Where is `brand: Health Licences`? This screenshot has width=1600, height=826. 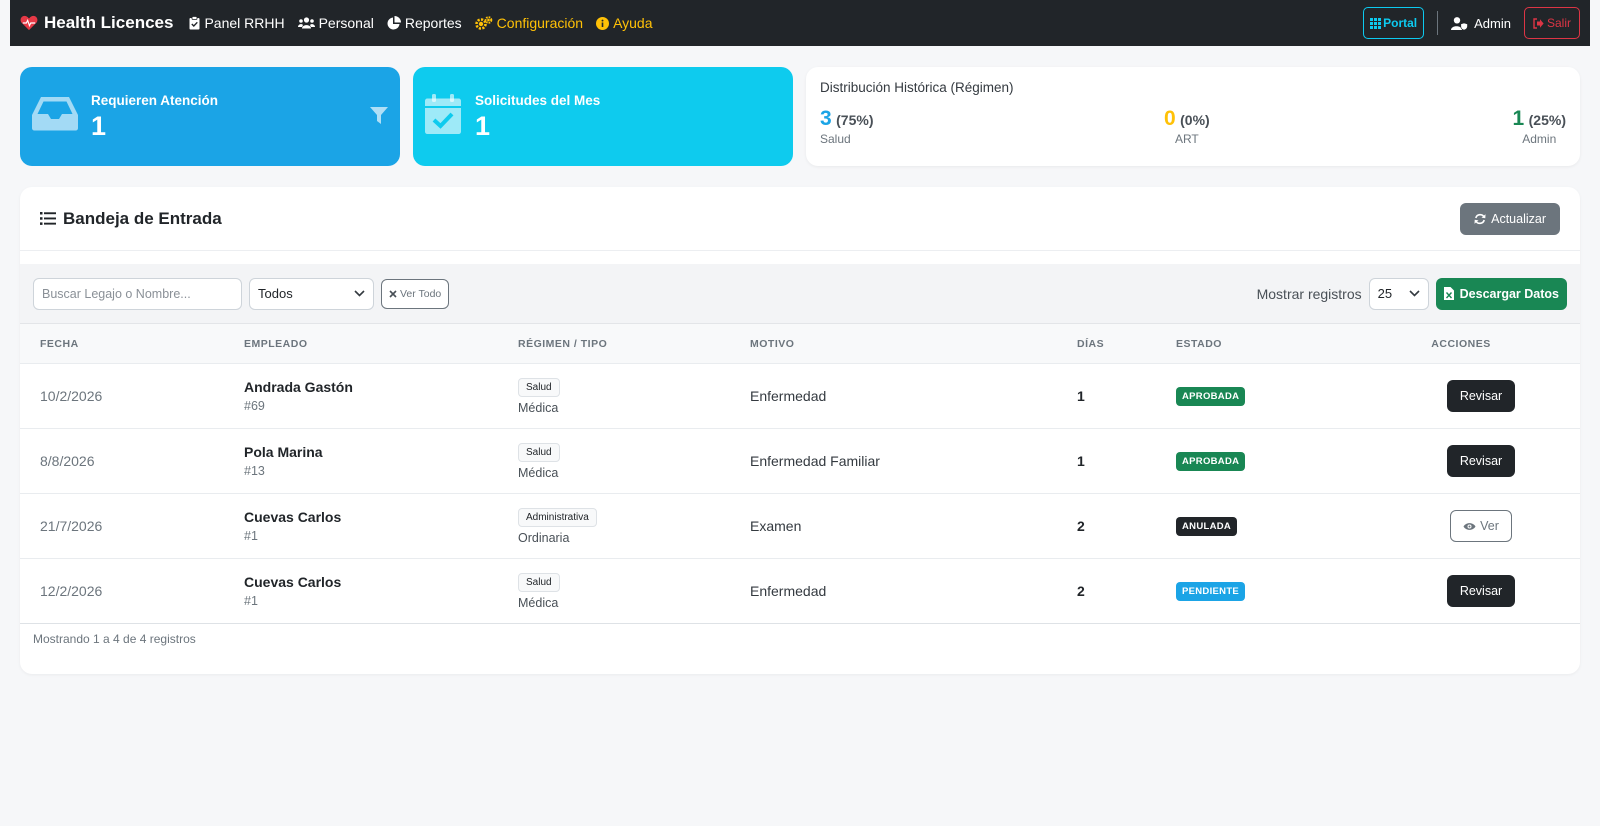 brand: Health Licences is located at coordinates (96, 23).